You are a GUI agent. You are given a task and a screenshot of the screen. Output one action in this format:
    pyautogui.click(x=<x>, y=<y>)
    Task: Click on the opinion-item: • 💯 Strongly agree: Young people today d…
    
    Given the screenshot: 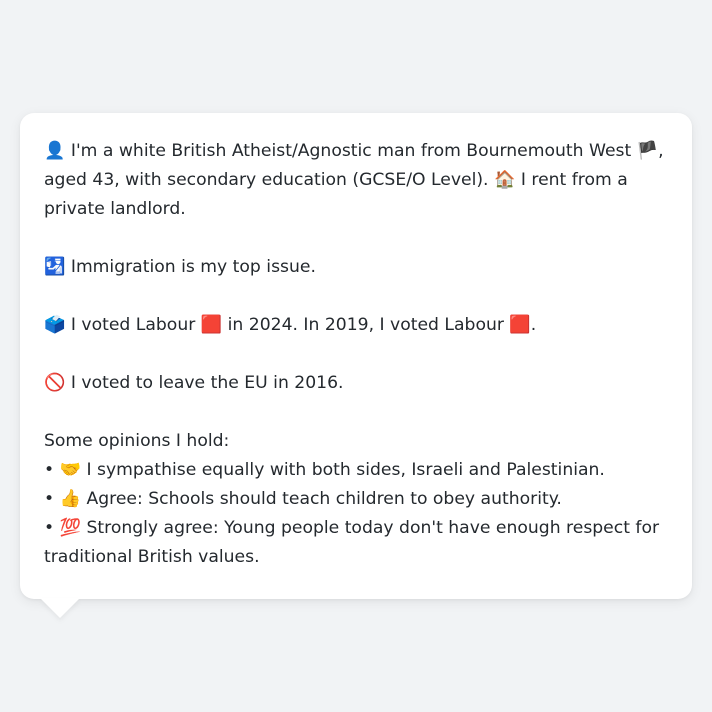 What is the action you would take?
    pyautogui.click(x=356, y=543)
    